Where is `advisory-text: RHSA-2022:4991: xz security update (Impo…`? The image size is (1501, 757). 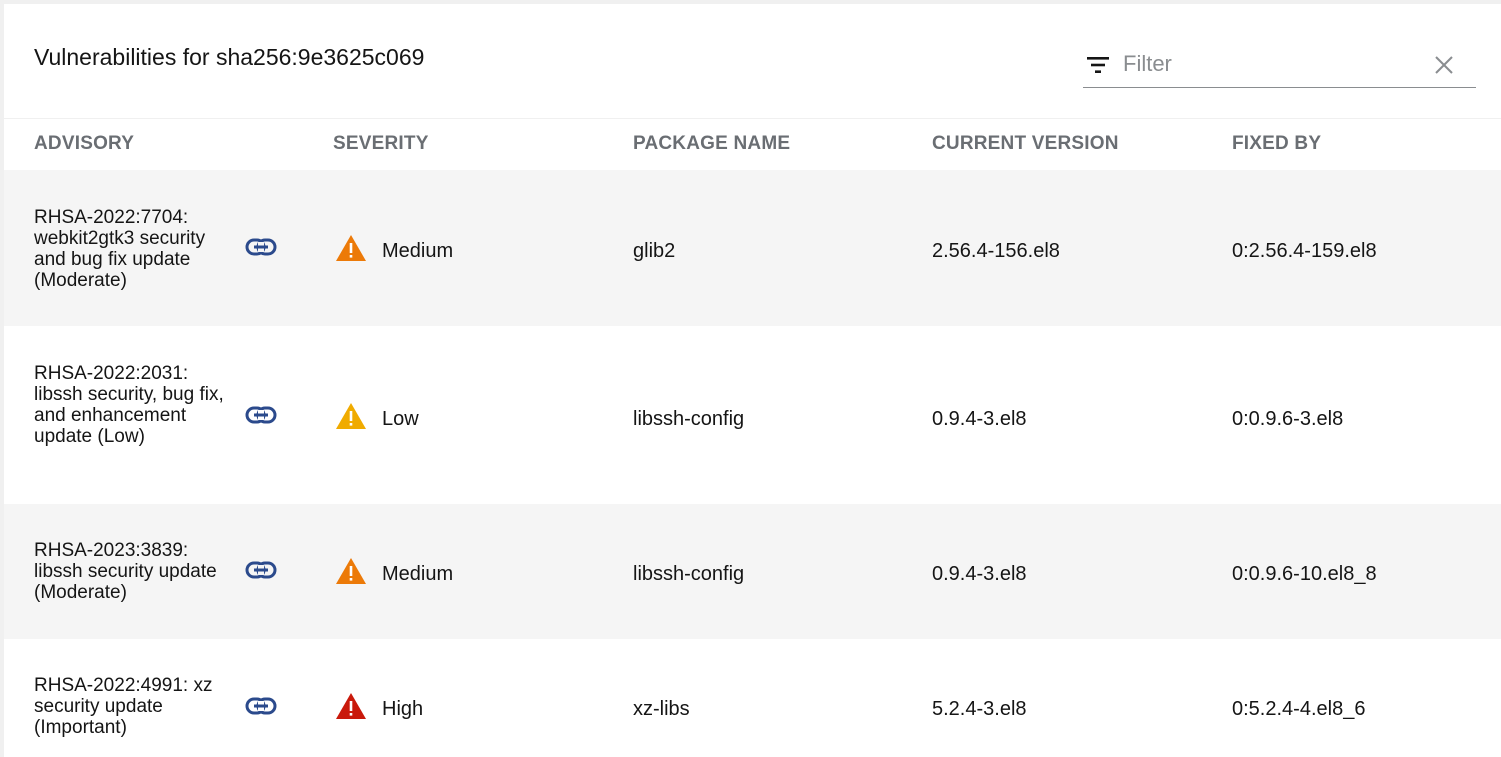 advisory-text: RHSA-2022:4991: xz security update (Impo… is located at coordinates (123, 706).